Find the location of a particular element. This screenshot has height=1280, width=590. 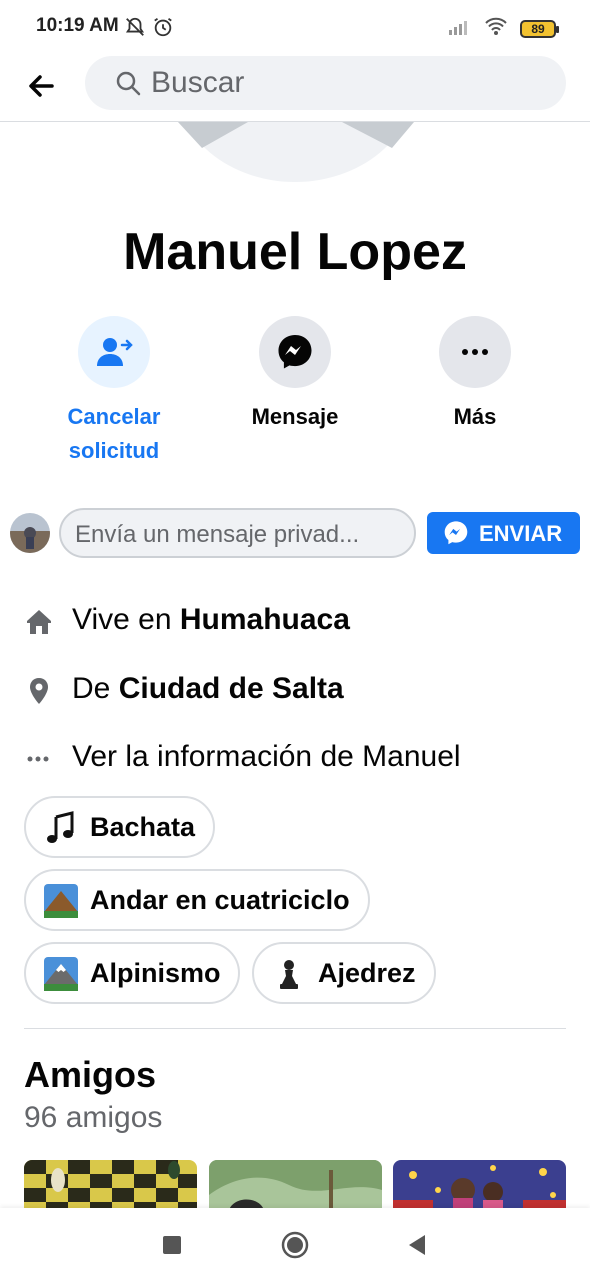

lives-place: Humahuaca is located at coordinates (265, 619).